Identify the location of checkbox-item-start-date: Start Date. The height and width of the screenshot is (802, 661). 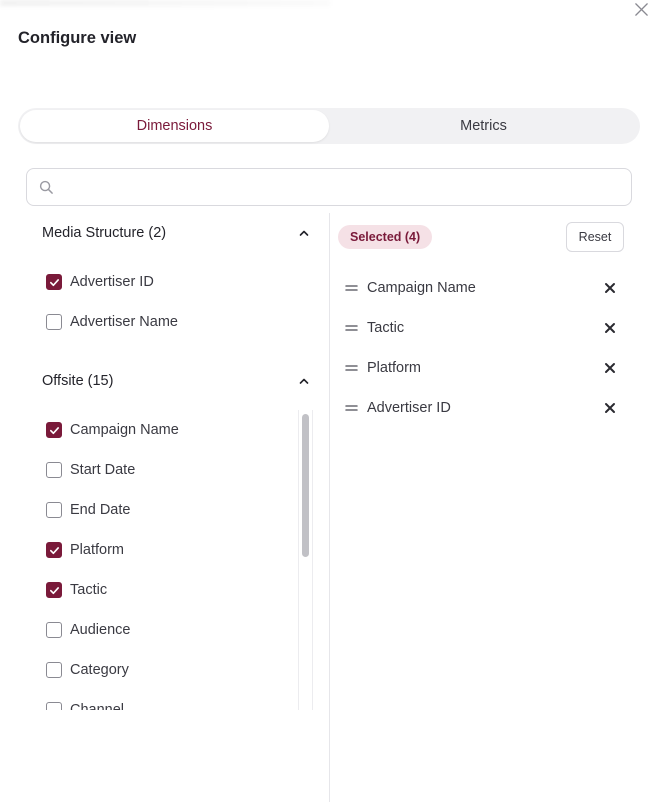
(90, 470).